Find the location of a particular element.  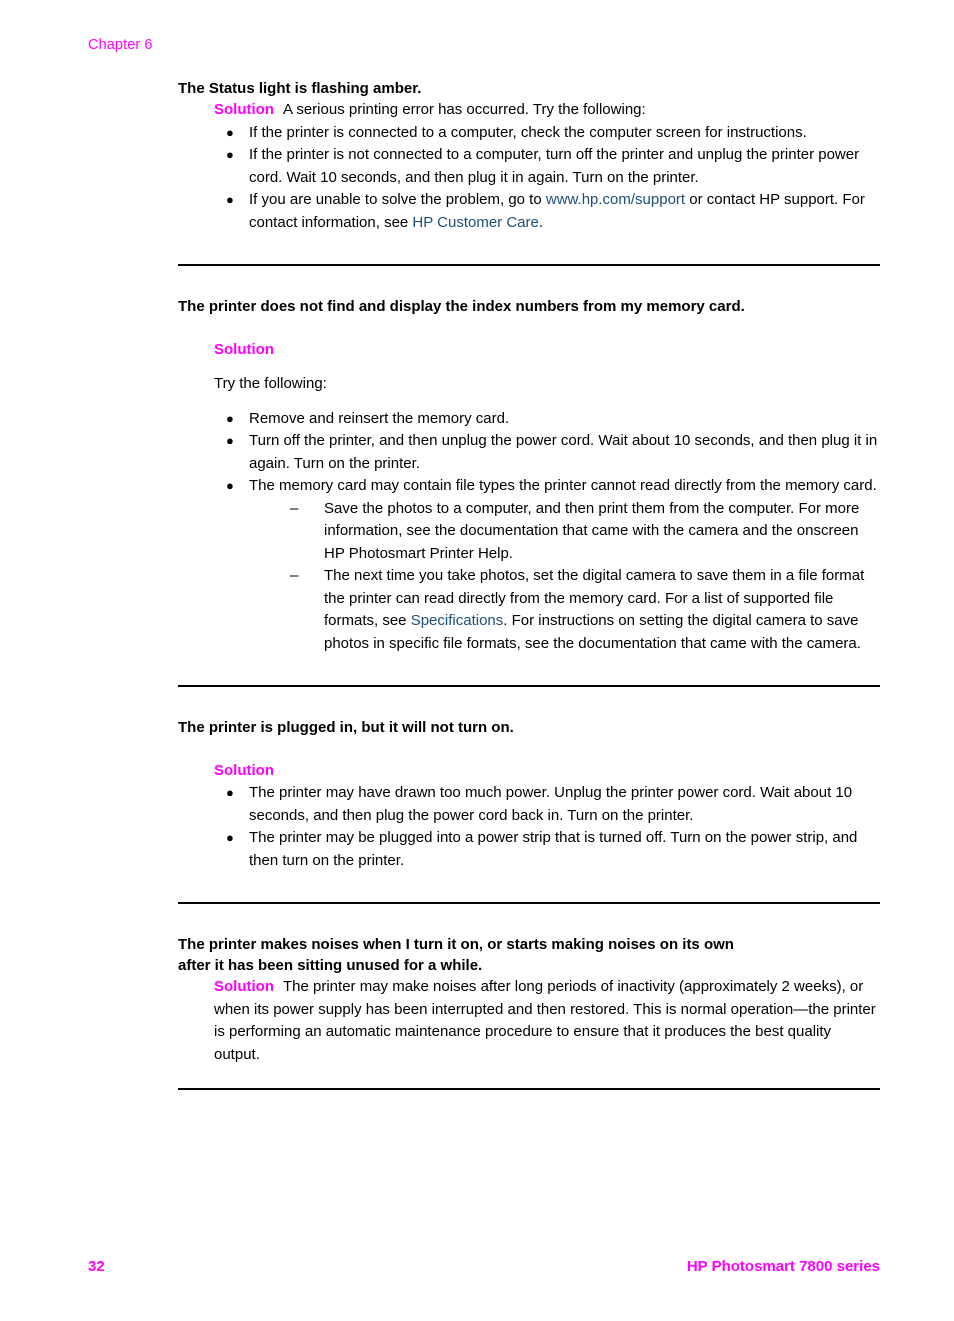

footer-product-name: HP Photosmart 7800 series is located at coordinates (783, 1266).